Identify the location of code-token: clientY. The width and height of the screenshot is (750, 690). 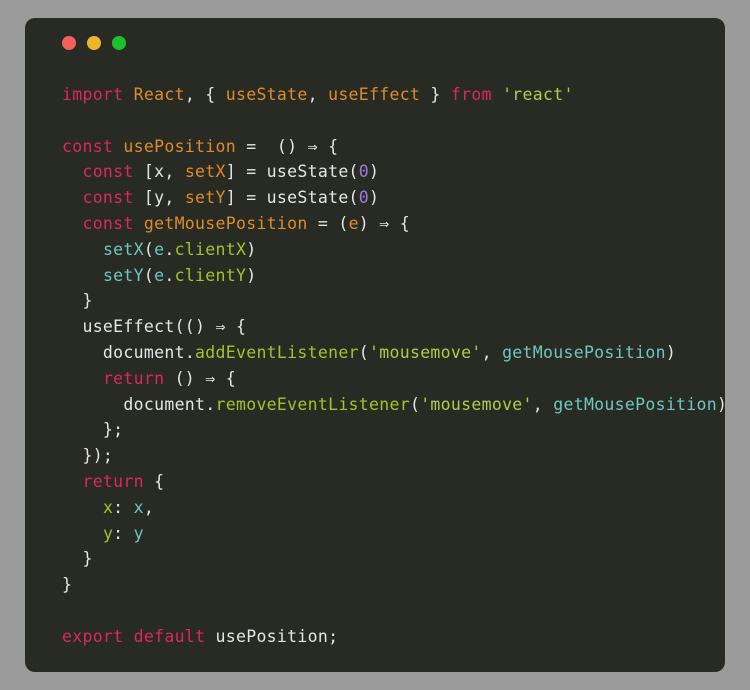
(210, 275).